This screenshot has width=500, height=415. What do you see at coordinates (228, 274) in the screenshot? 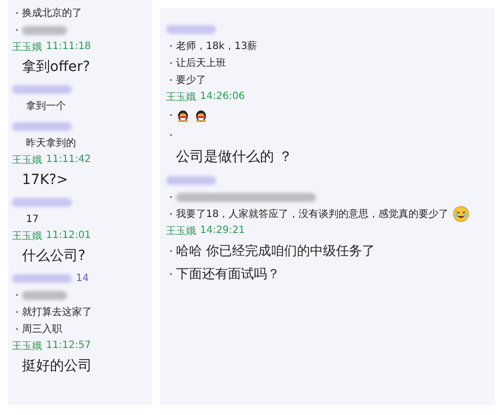
I see `message-text: 下面还有面试吗？` at bounding box center [228, 274].